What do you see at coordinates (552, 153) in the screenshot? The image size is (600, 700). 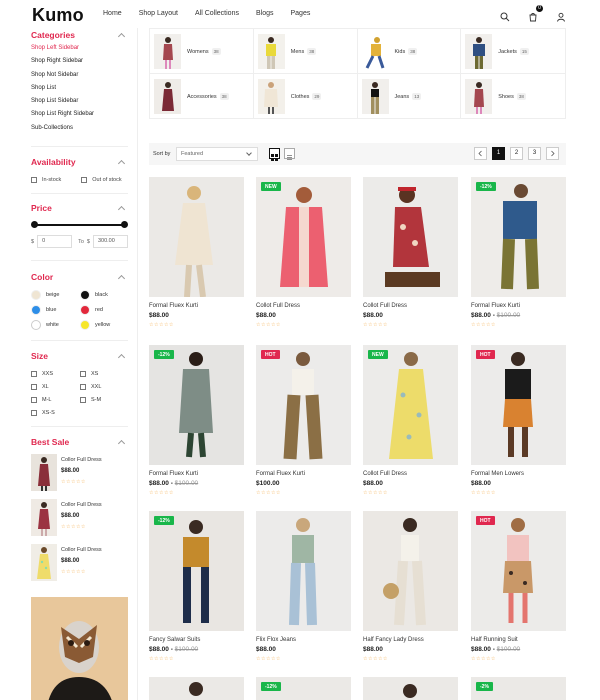 I see `next-page-button` at bounding box center [552, 153].